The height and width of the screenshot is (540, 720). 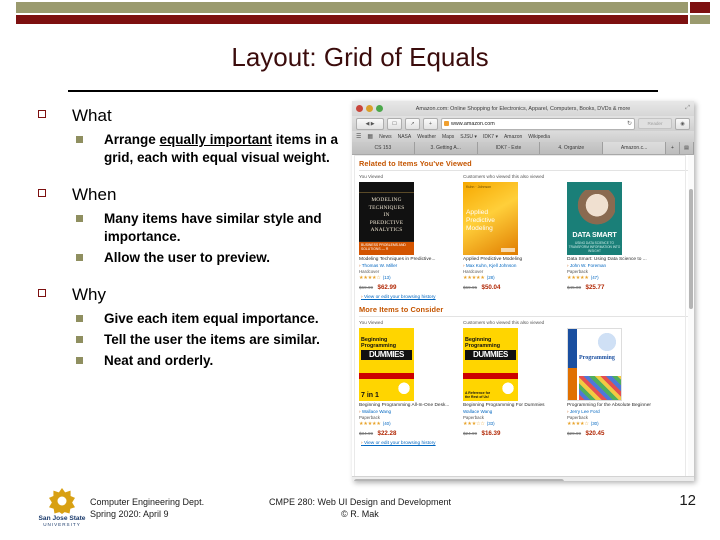 I want to click on cover-footer: BUSINESS PROBLEMS AND SOLUTIONS — R, so click(x=383, y=247).